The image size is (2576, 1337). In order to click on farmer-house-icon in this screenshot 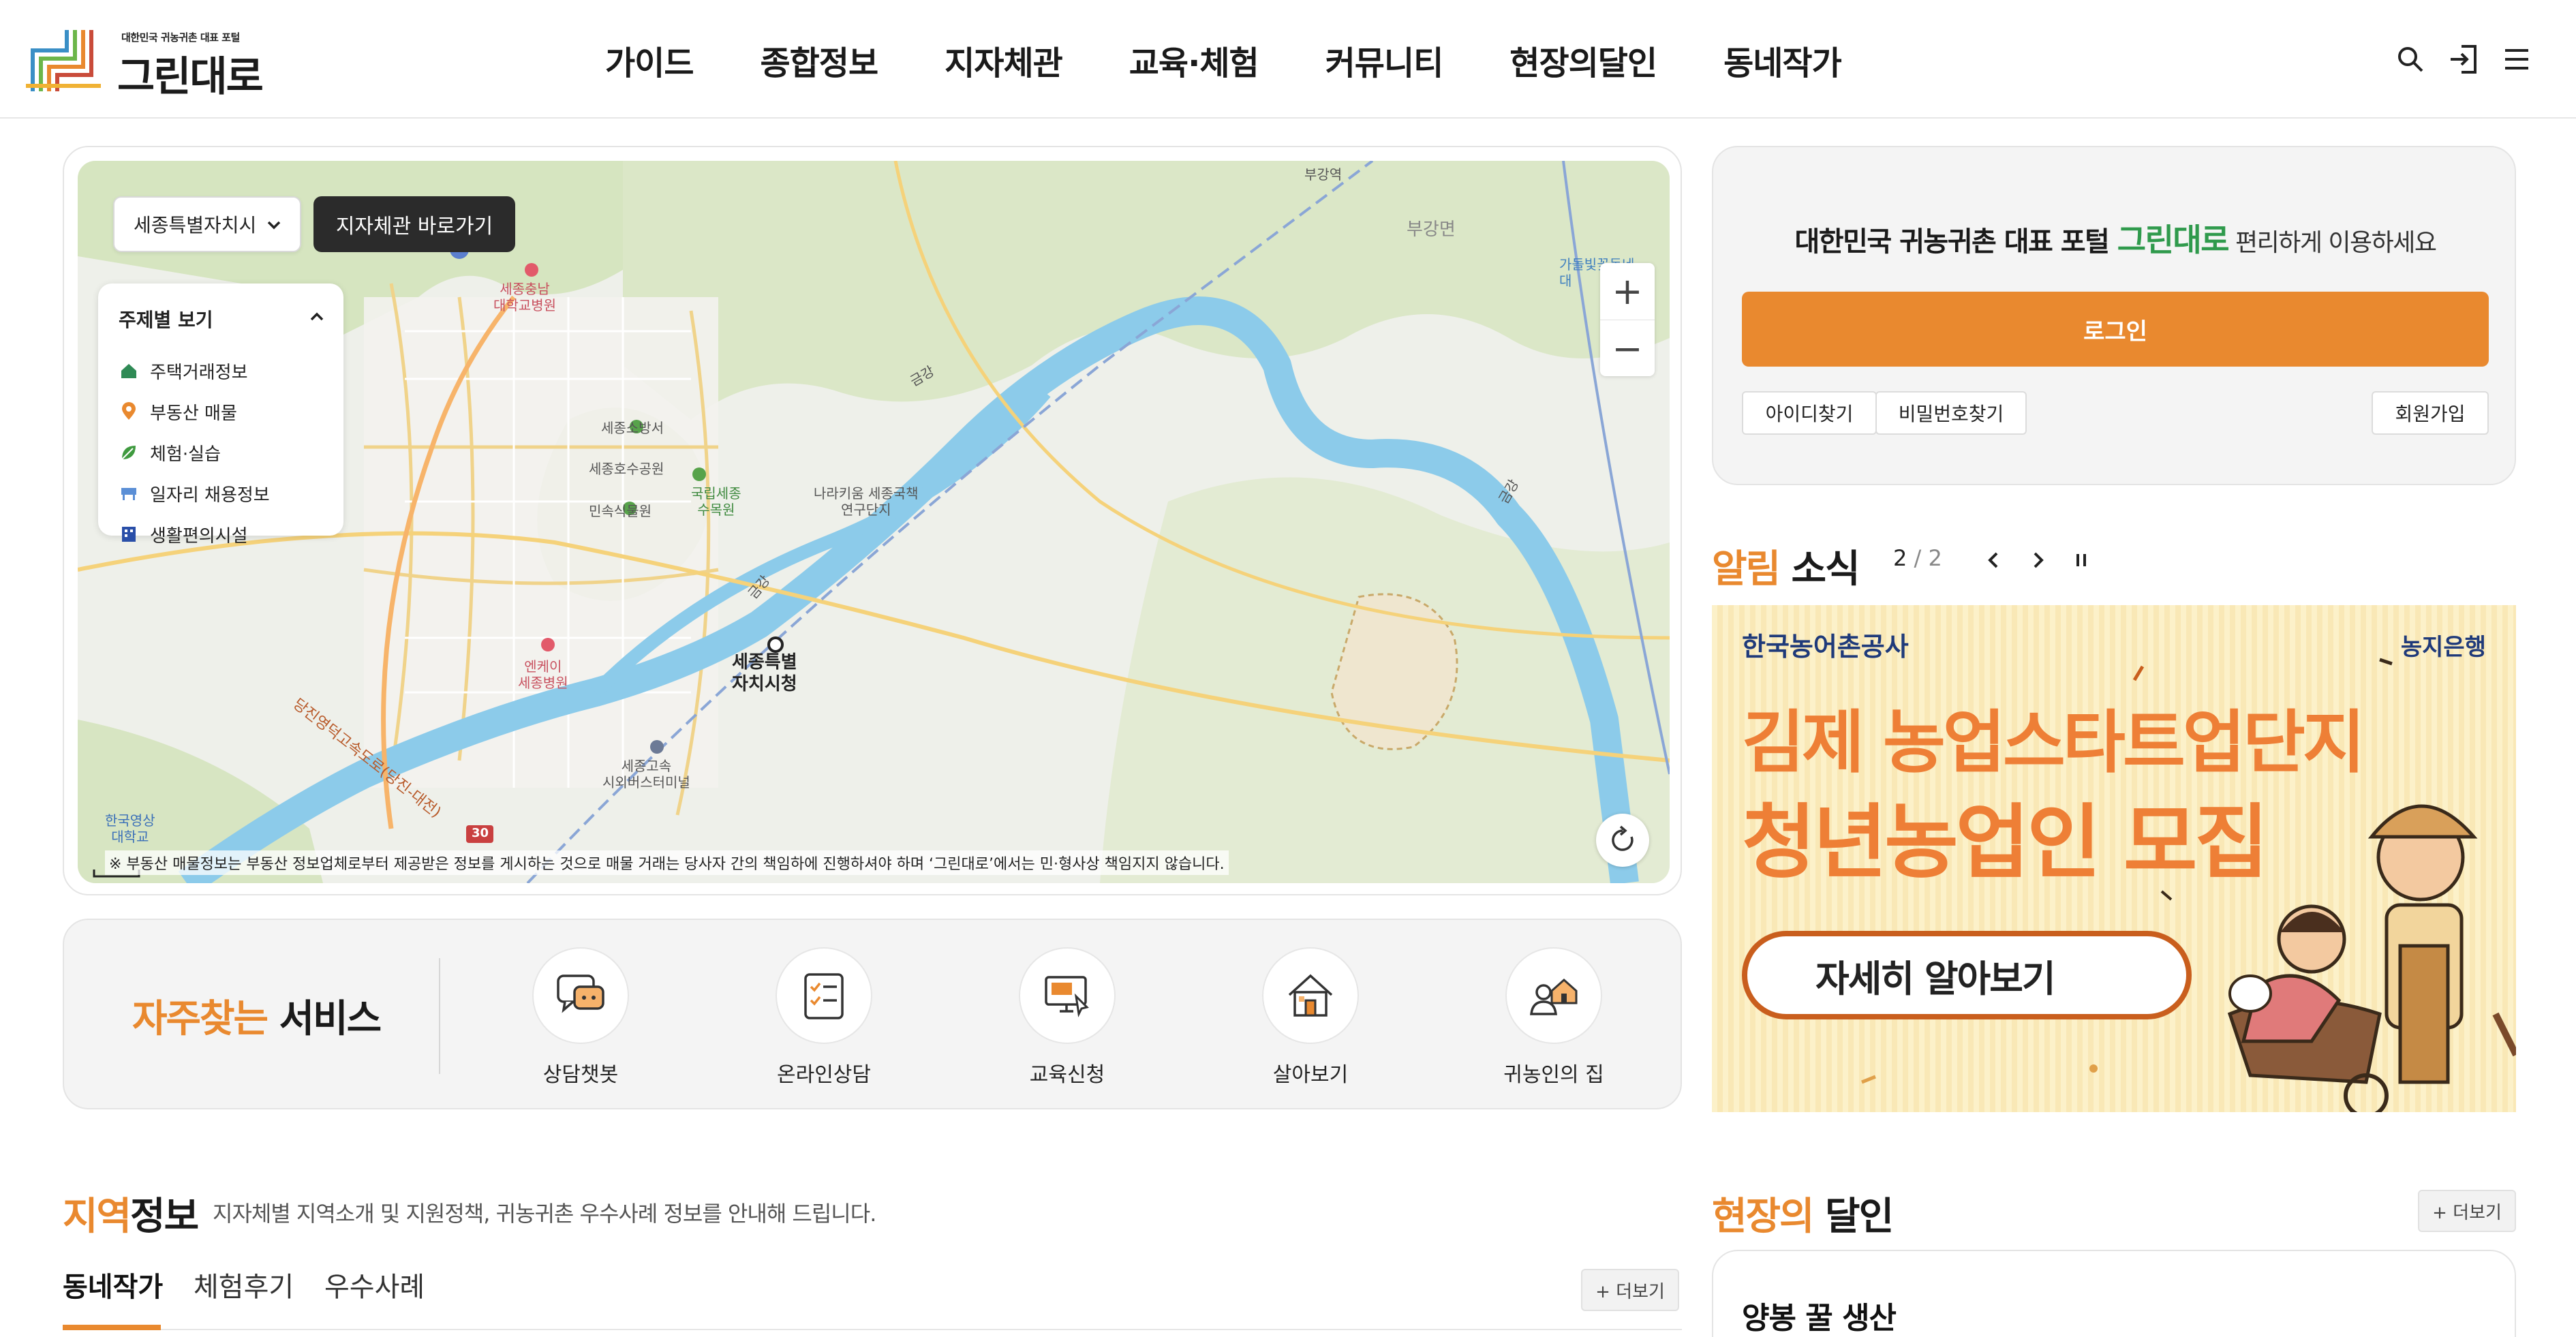, I will do `click(1554, 996)`.